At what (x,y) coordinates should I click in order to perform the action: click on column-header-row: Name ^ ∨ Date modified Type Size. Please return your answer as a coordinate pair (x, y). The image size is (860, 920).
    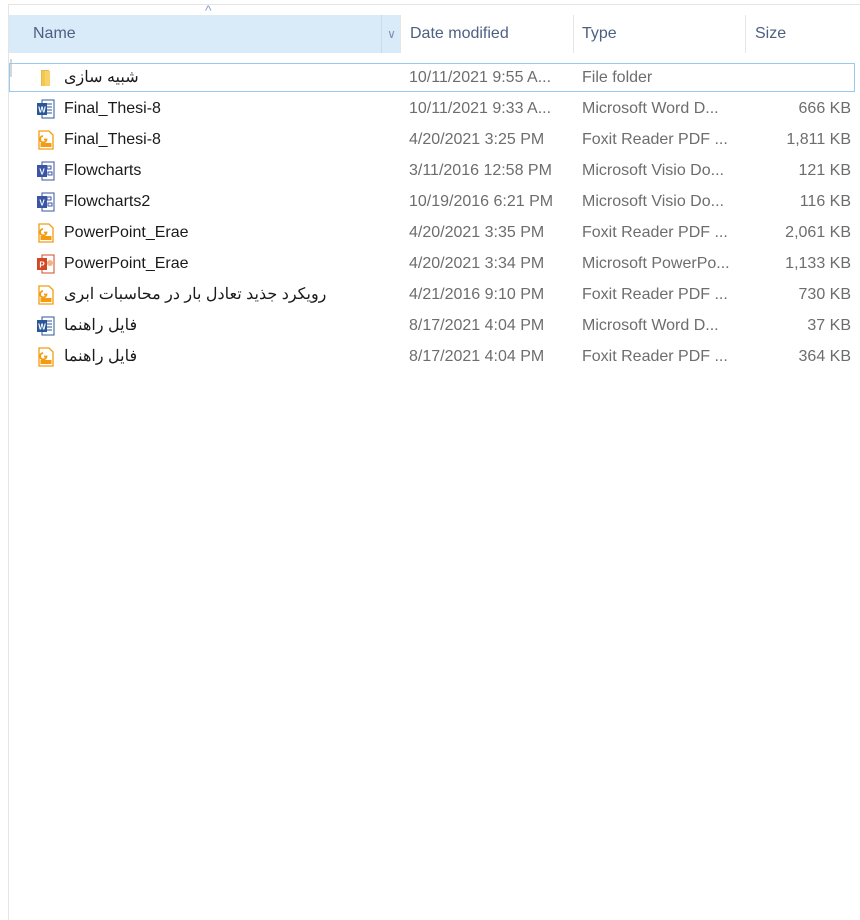
    Looking at the image, I should click on (434, 28).